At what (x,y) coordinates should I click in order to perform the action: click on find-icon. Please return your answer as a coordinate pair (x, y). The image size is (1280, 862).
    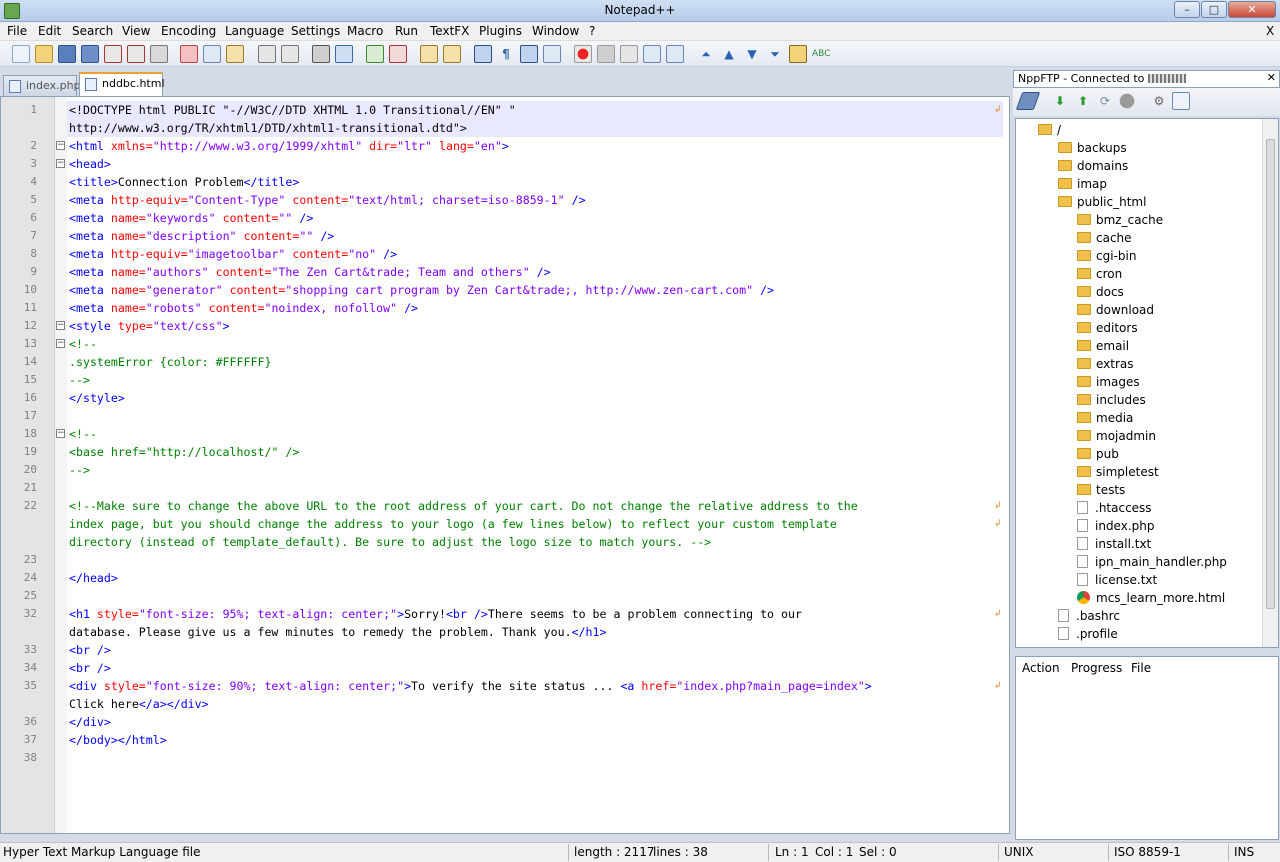
    Looking at the image, I should click on (321, 54).